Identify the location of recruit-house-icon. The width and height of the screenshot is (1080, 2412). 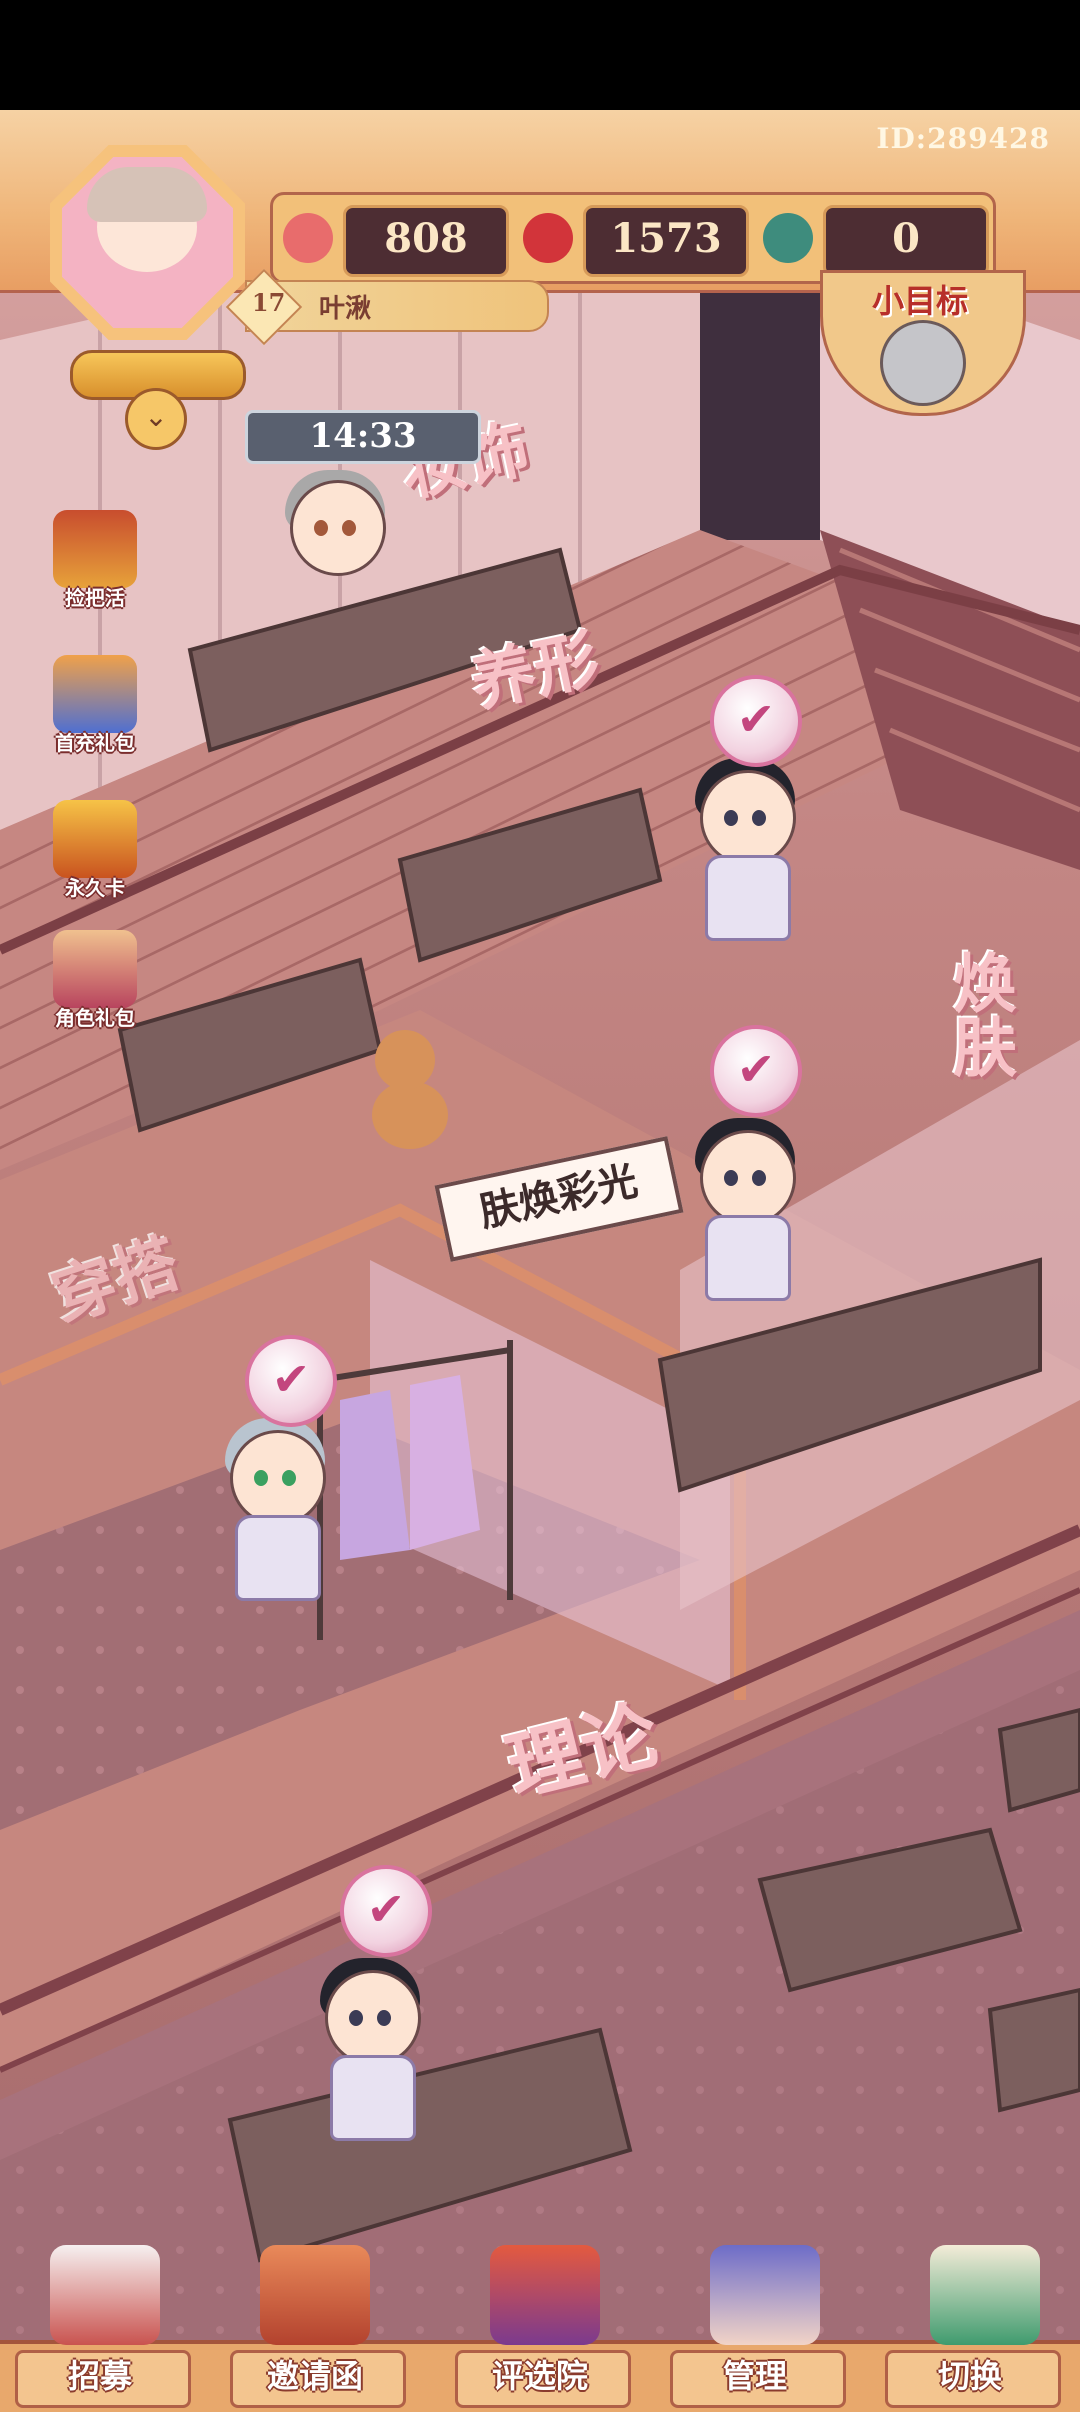
(105, 2295).